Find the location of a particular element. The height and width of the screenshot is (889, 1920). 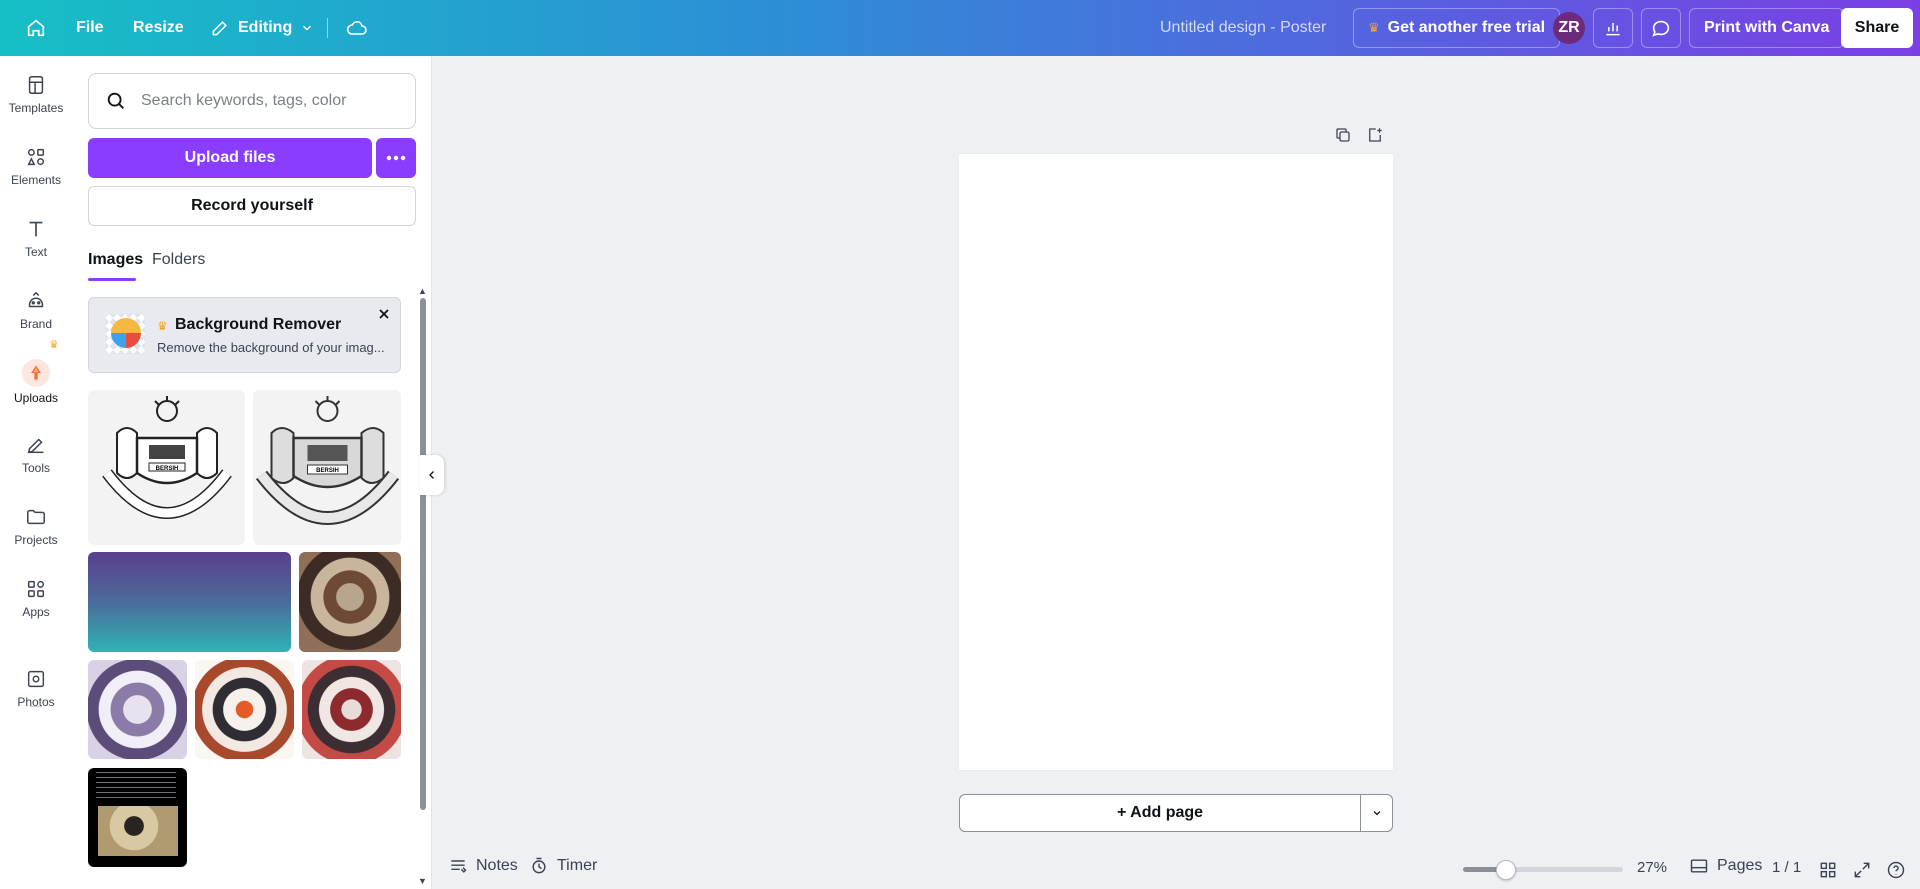

editing-mode-dropdown: Editing is located at coordinates (262, 28).